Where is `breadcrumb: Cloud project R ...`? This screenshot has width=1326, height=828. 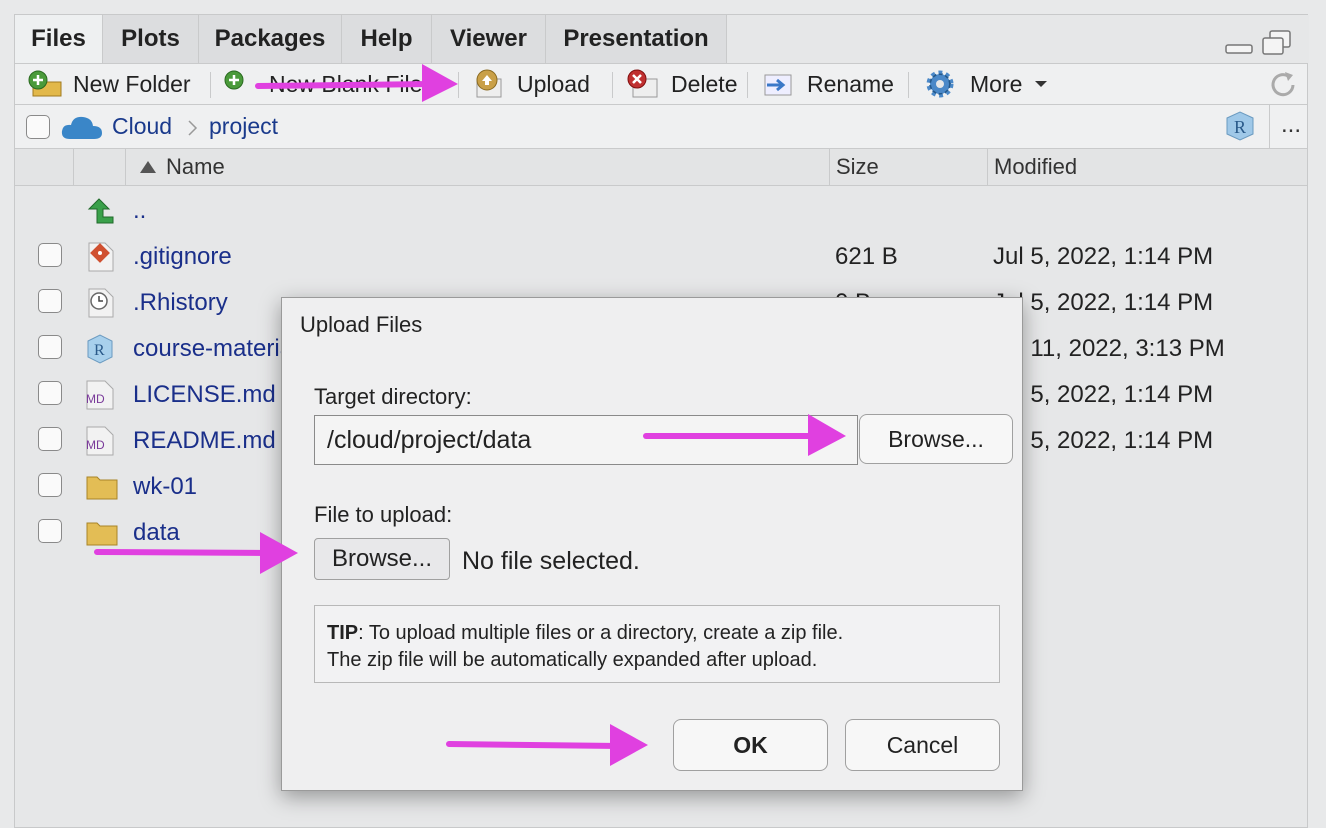
breadcrumb: Cloud project R ... is located at coordinates (661, 127).